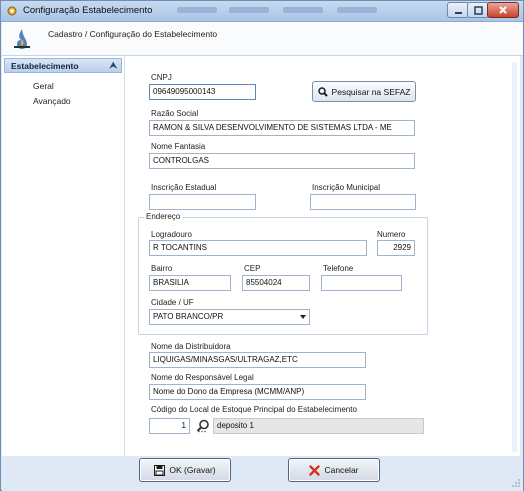  What do you see at coordinates (45, 66) in the screenshot?
I see `sidebar-section-title: Estabelecimento` at bounding box center [45, 66].